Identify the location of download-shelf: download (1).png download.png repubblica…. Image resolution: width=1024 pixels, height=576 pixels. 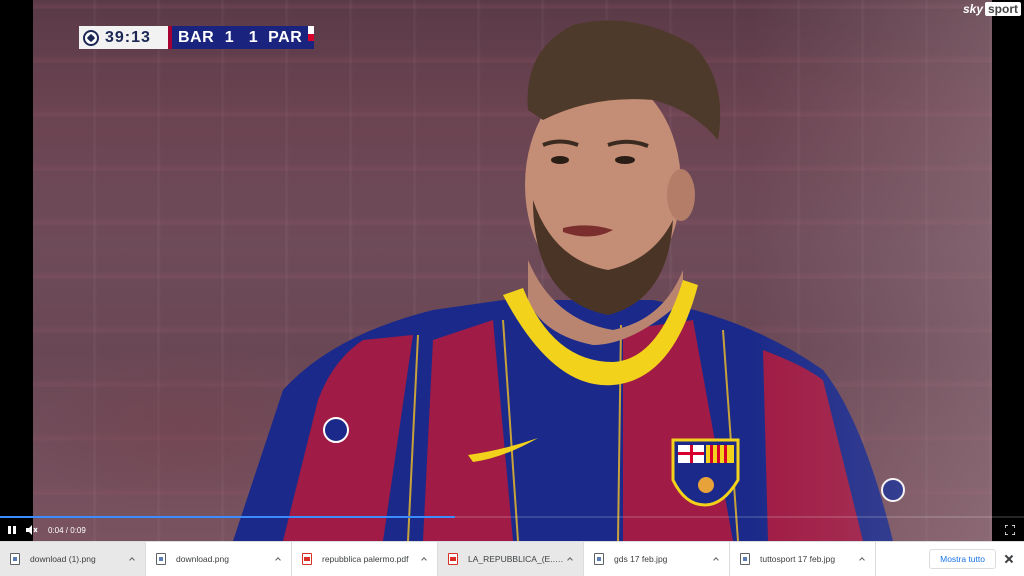
(512, 558).